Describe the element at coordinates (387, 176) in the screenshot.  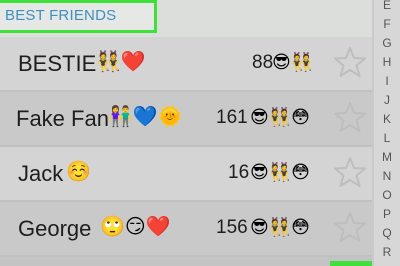
I see `index-letter: N` at that location.